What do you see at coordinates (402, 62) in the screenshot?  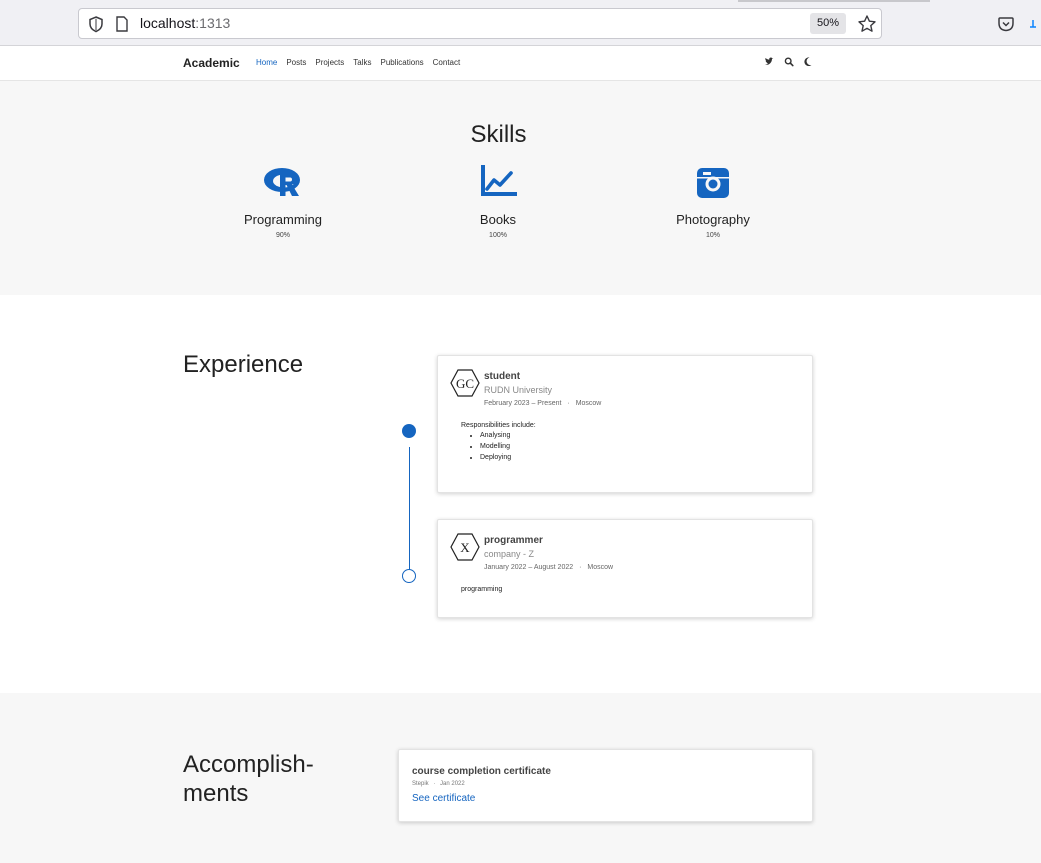 I see `nav-link-publications: Publications` at bounding box center [402, 62].